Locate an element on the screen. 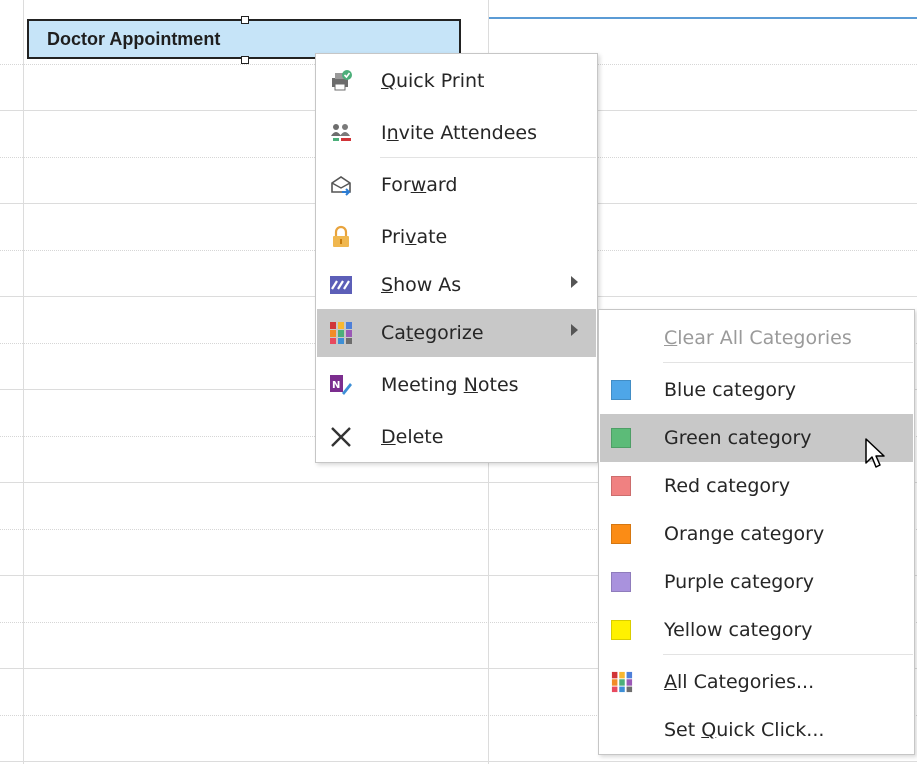 This screenshot has width=917, height=764. menu-item-delete: Delete is located at coordinates (456, 437).